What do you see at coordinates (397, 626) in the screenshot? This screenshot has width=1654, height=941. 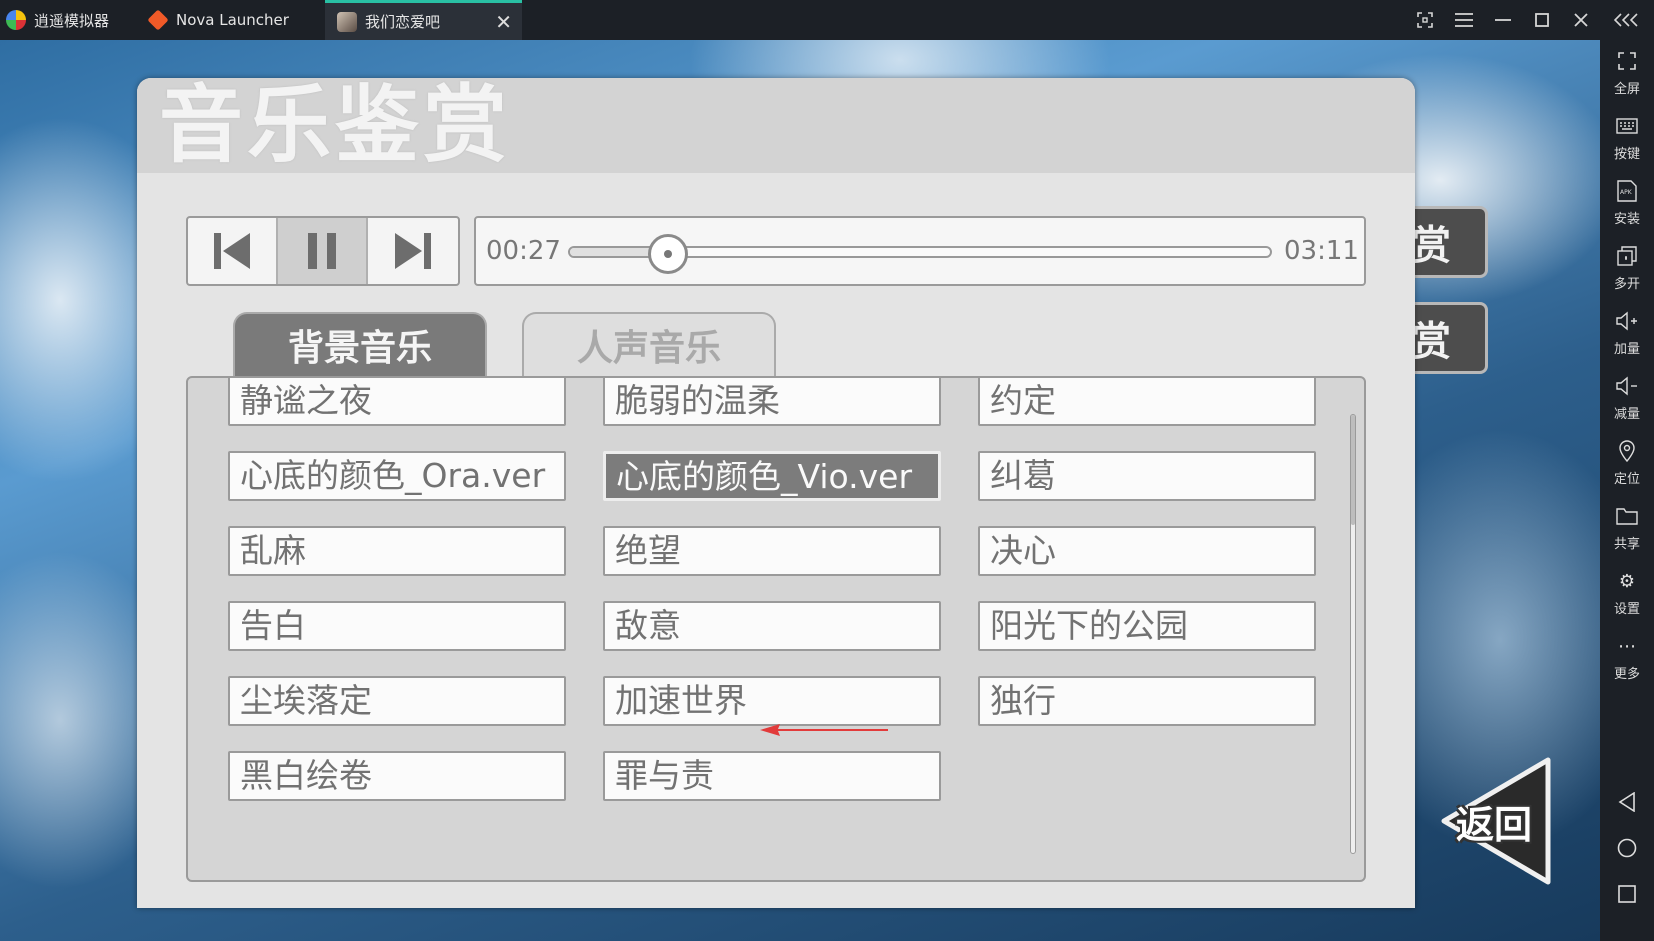 I see `song-item: 告白` at bounding box center [397, 626].